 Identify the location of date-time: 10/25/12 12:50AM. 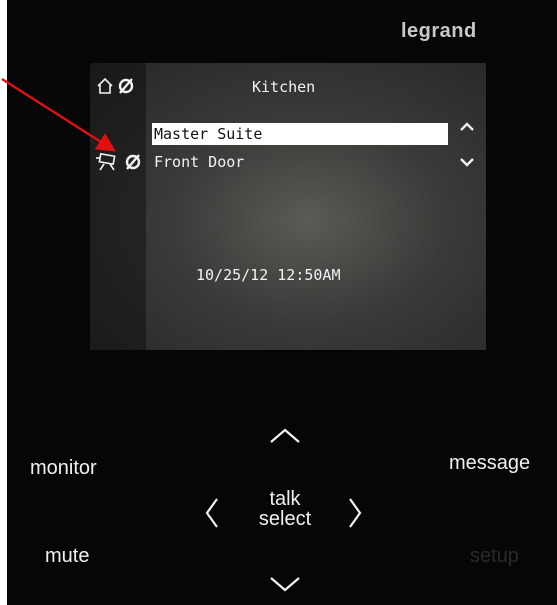
(268, 275).